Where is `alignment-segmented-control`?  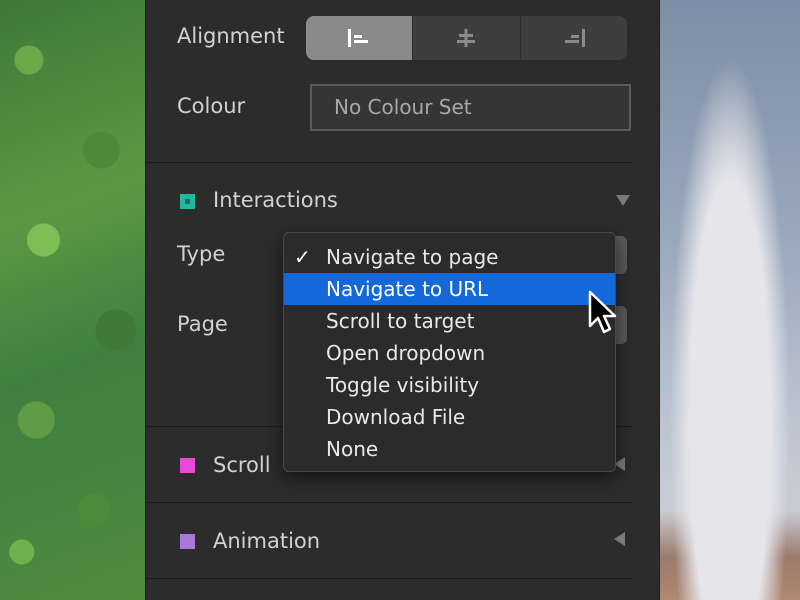
alignment-segmented-control is located at coordinates (466, 38).